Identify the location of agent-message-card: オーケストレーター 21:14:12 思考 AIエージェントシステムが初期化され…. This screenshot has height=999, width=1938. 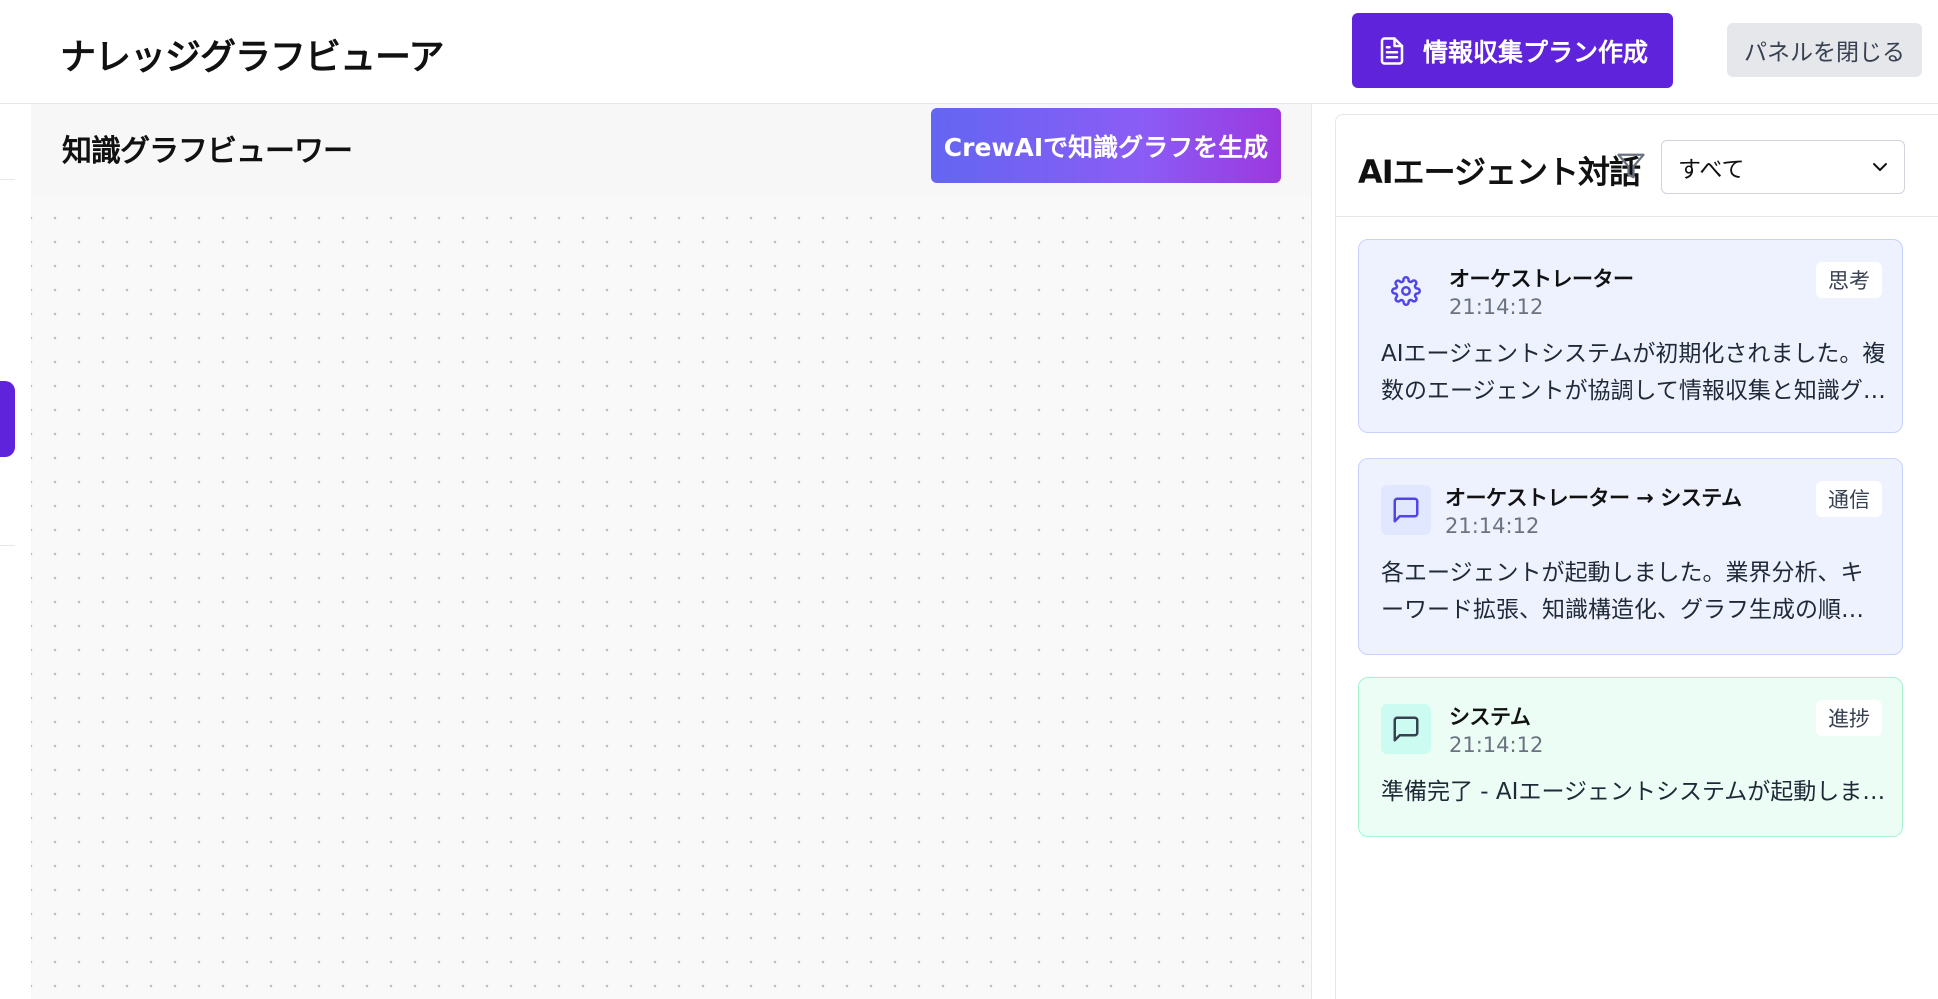
(1630, 336).